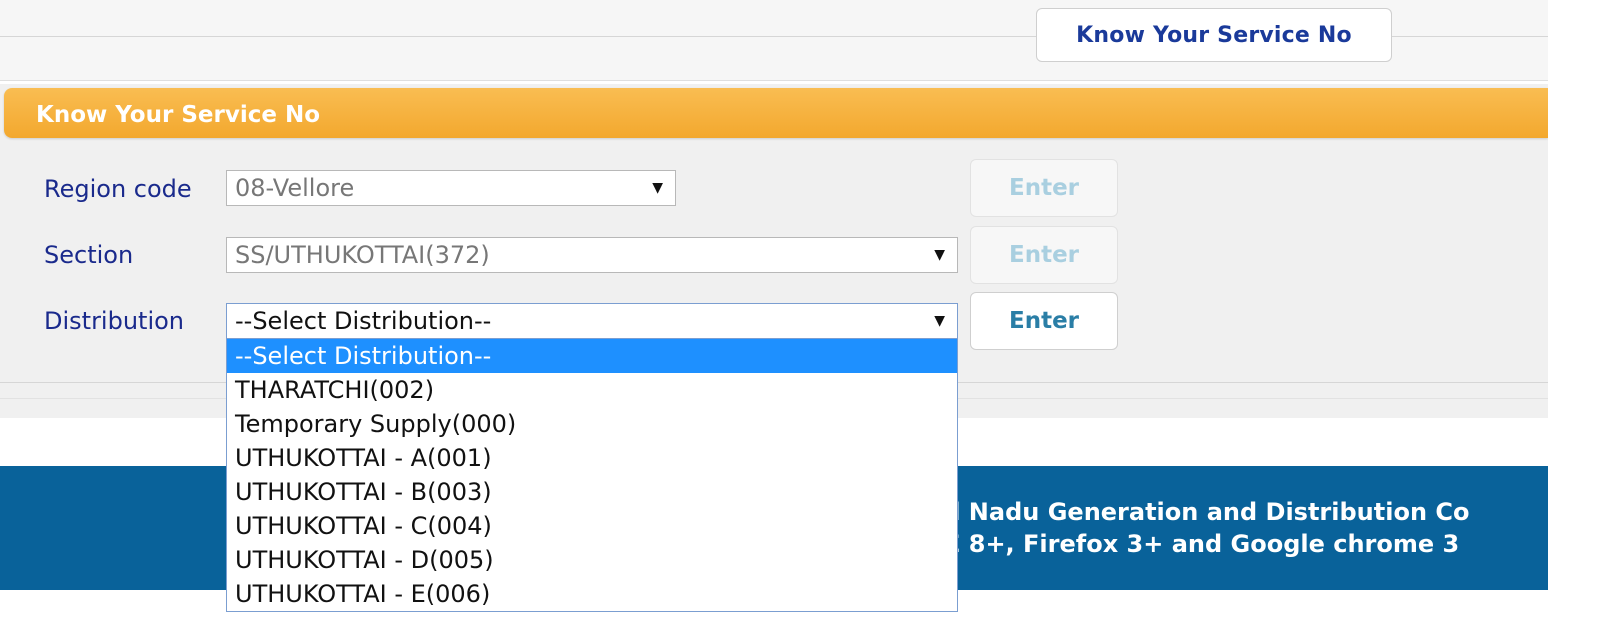 The width and height of the screenshot is (1600, 639). I want to click on footer-browser-note: E 8+, Firefox 3+ and Google chrome 3, so click(1202, 544).